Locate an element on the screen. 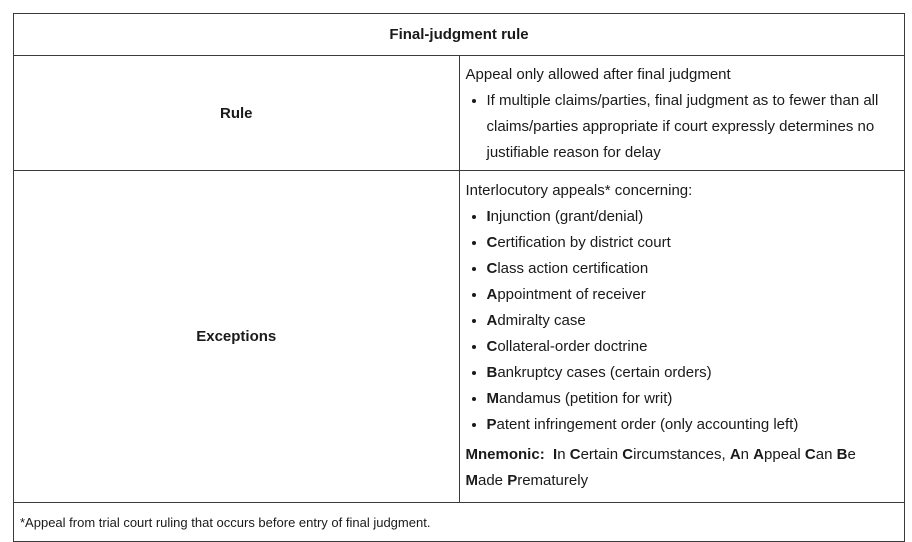  exception-item: Bankruptcy cases (certain orders) is located at coordinates (691, 373).